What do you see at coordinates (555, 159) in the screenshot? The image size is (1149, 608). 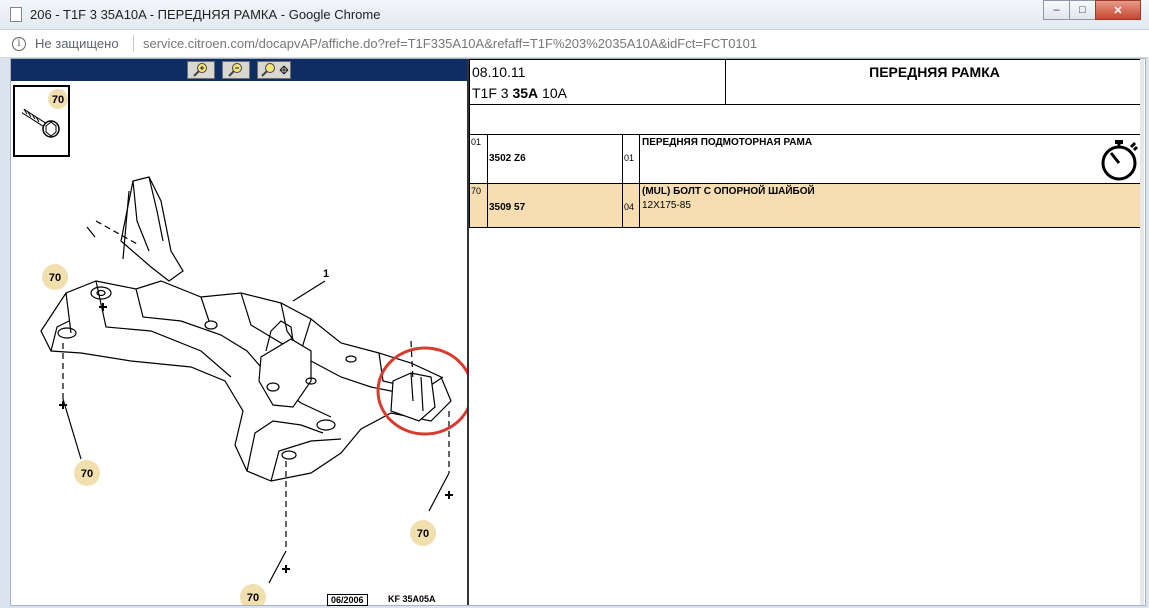 I see `part-number-cell: 3502 Z6` at bounding box center [555, 159].